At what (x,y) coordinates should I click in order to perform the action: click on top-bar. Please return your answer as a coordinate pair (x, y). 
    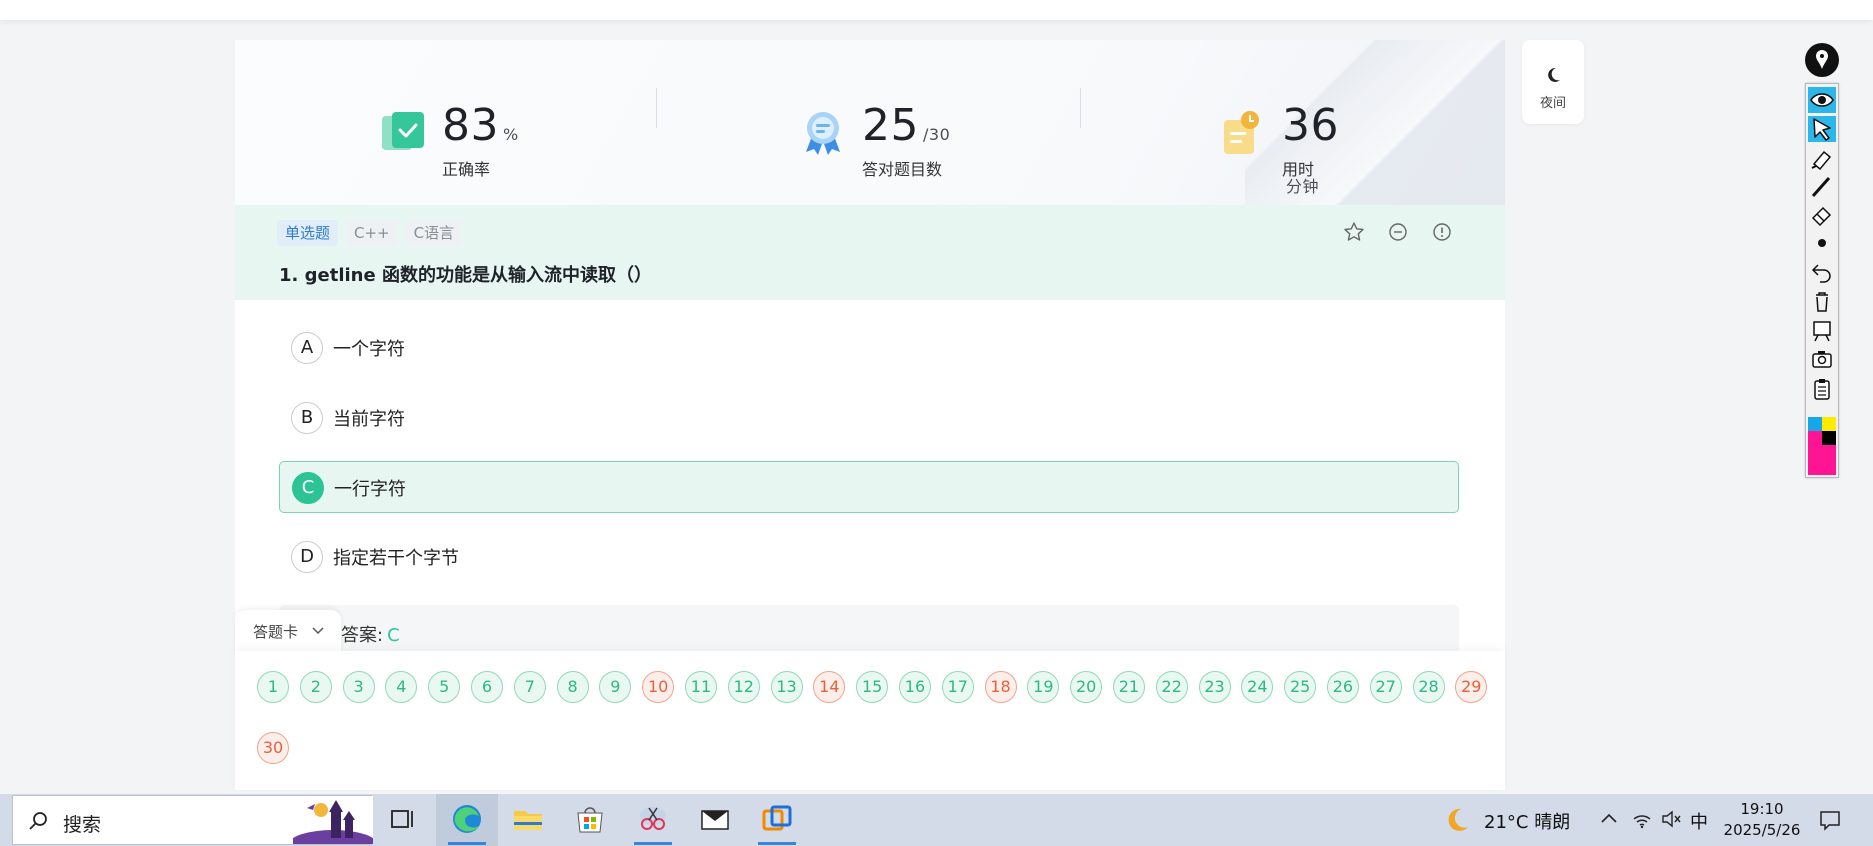
    Looking at the image, I should click on (936, 10).